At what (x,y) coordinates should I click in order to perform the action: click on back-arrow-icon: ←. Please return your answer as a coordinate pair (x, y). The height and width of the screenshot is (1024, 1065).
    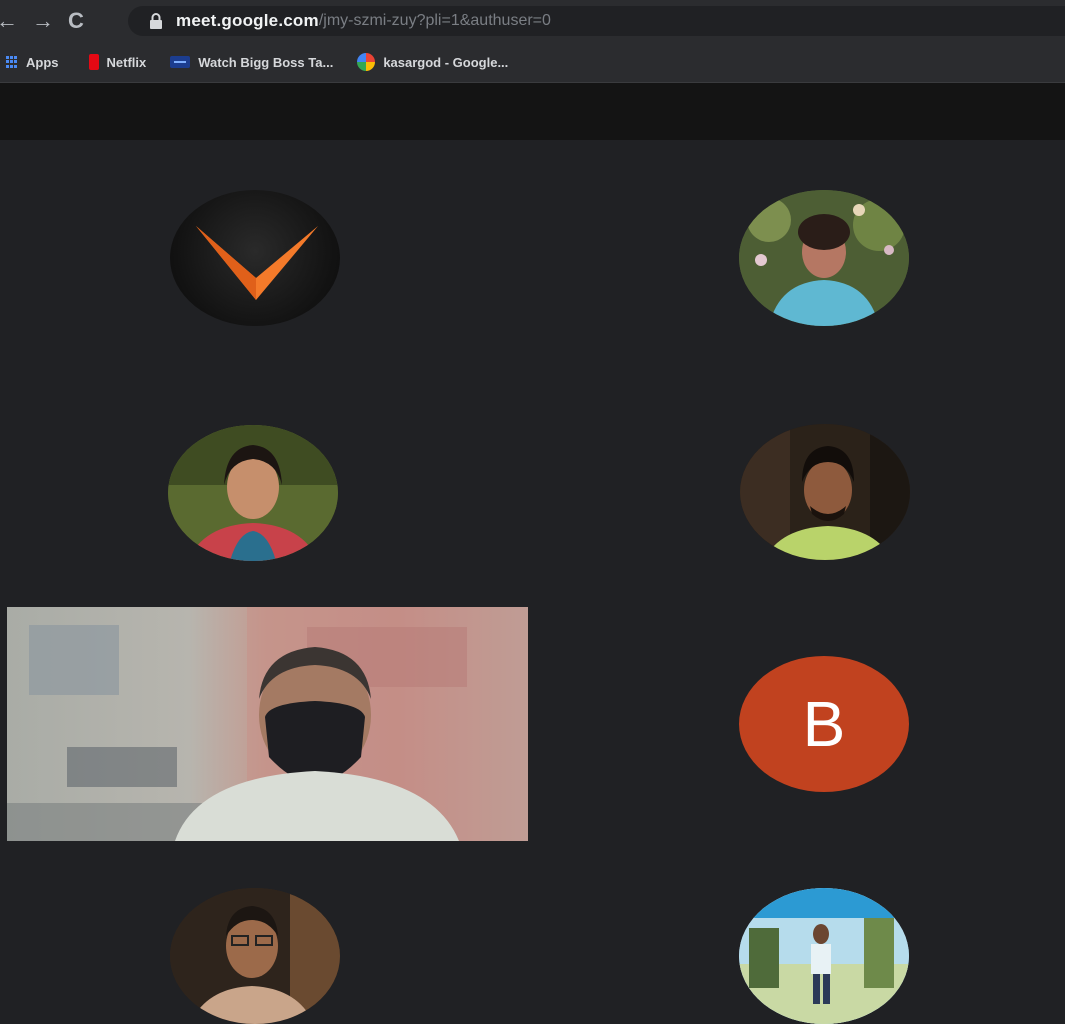
    Looking at the image, I should click on (9, 21).